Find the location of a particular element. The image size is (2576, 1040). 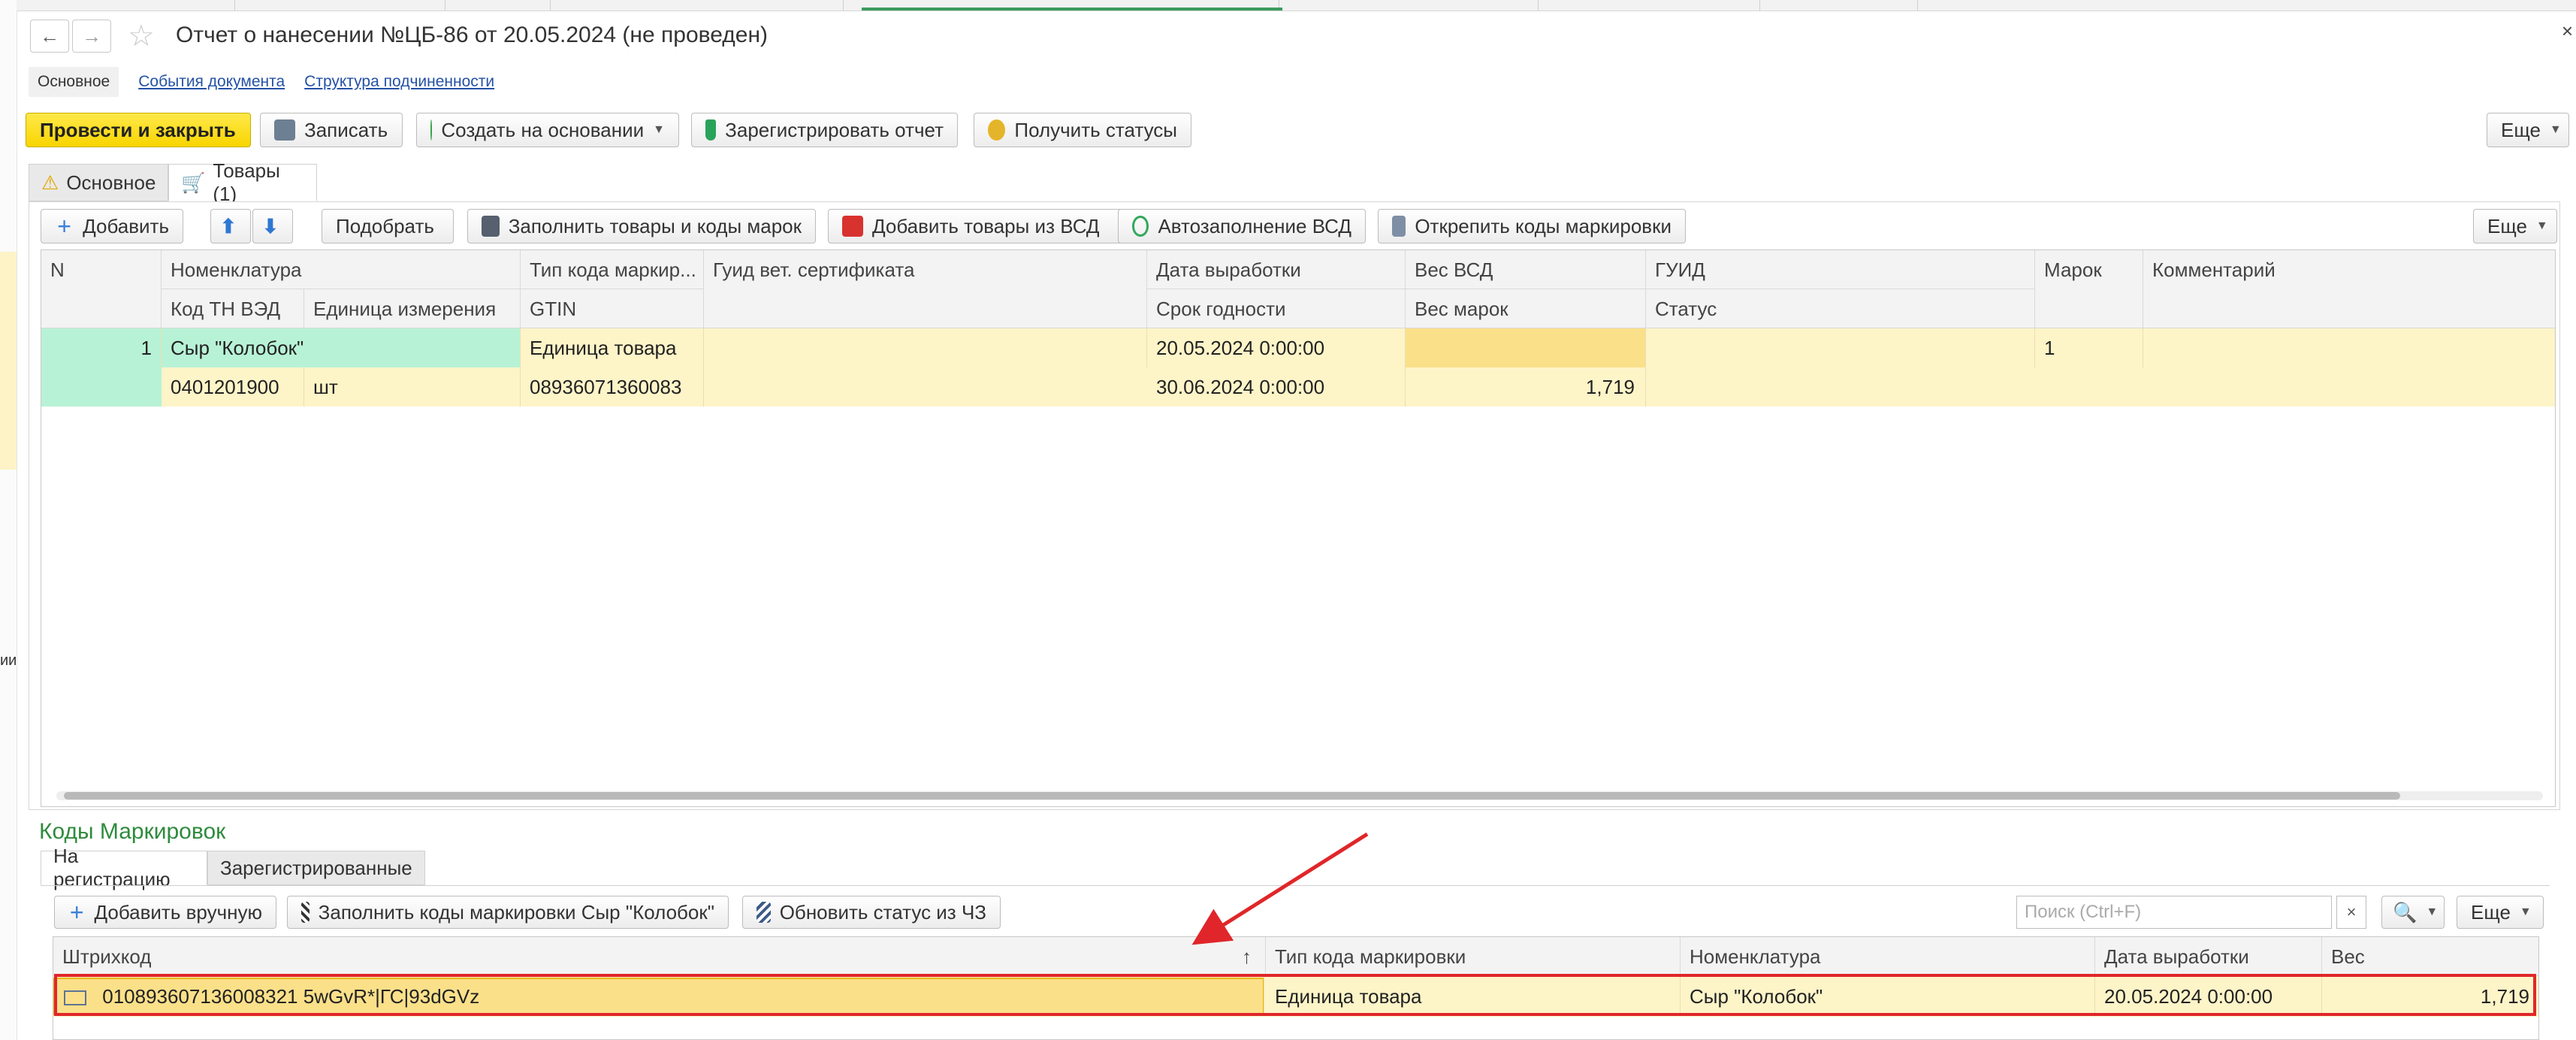

section-link-structure: Структура подчиненности is located at coordinates (399, 82).